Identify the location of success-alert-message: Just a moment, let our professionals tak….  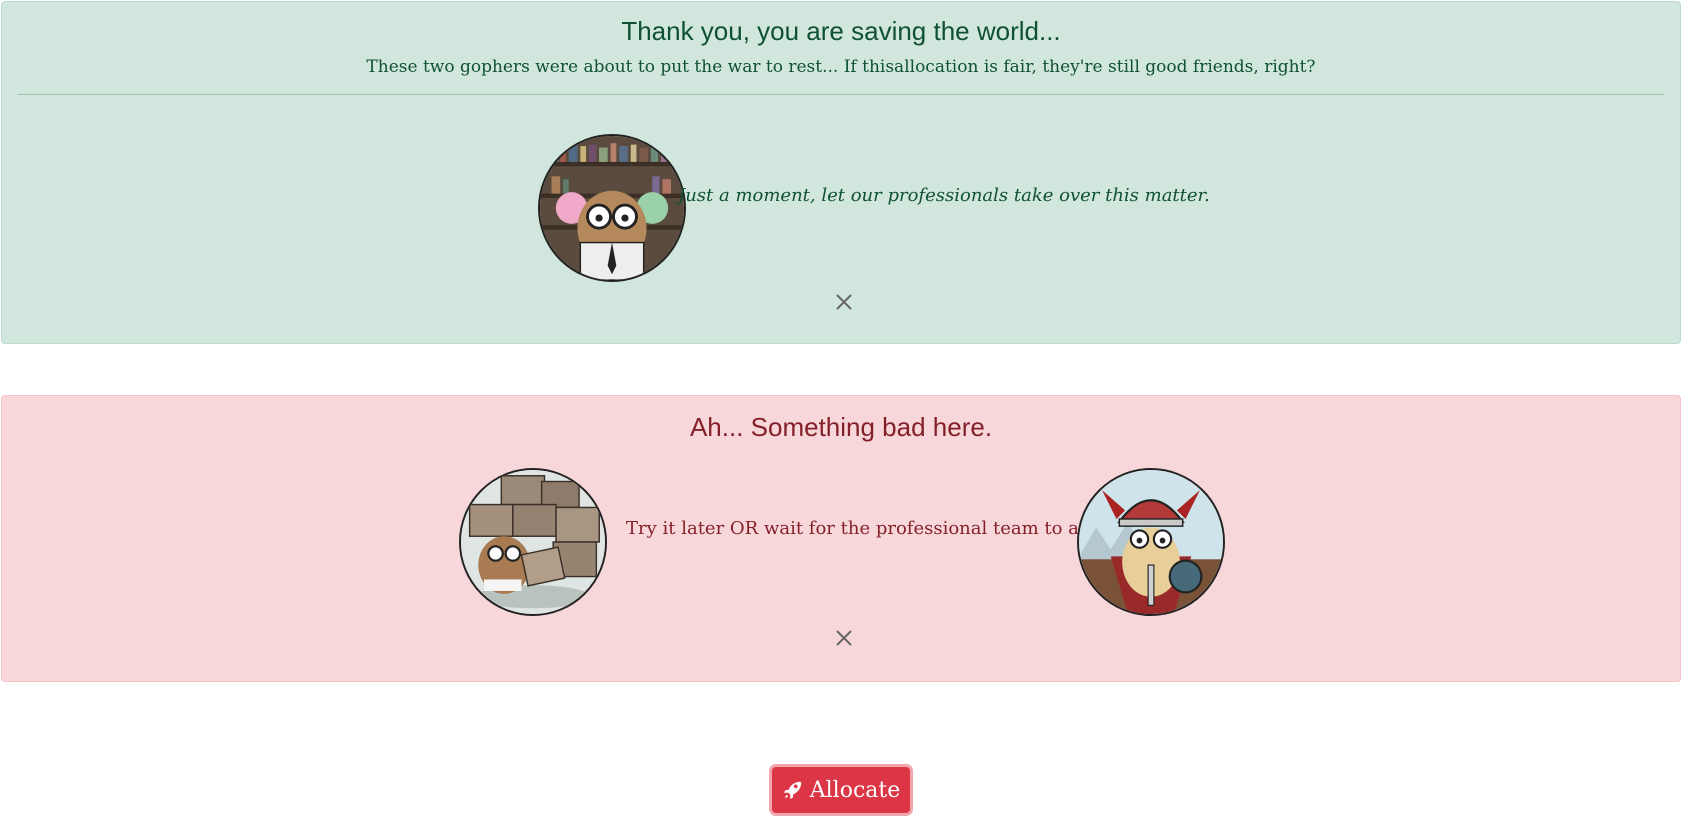
(944, 195).